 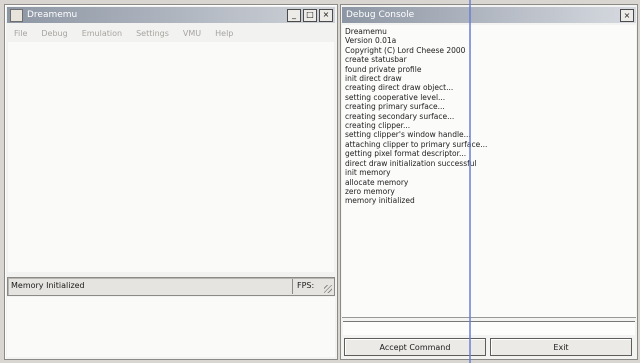 I want to click on app-icon, so click(x=16, y=15).